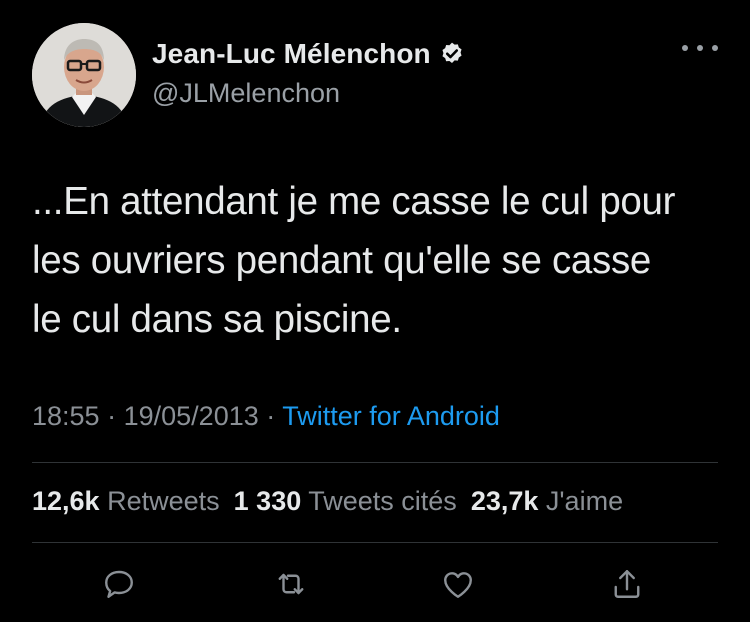  Describe the element at coordinates (291, 54) in the screenshot. I see `author-name: Jean-Luc Mélenchon` at that location.